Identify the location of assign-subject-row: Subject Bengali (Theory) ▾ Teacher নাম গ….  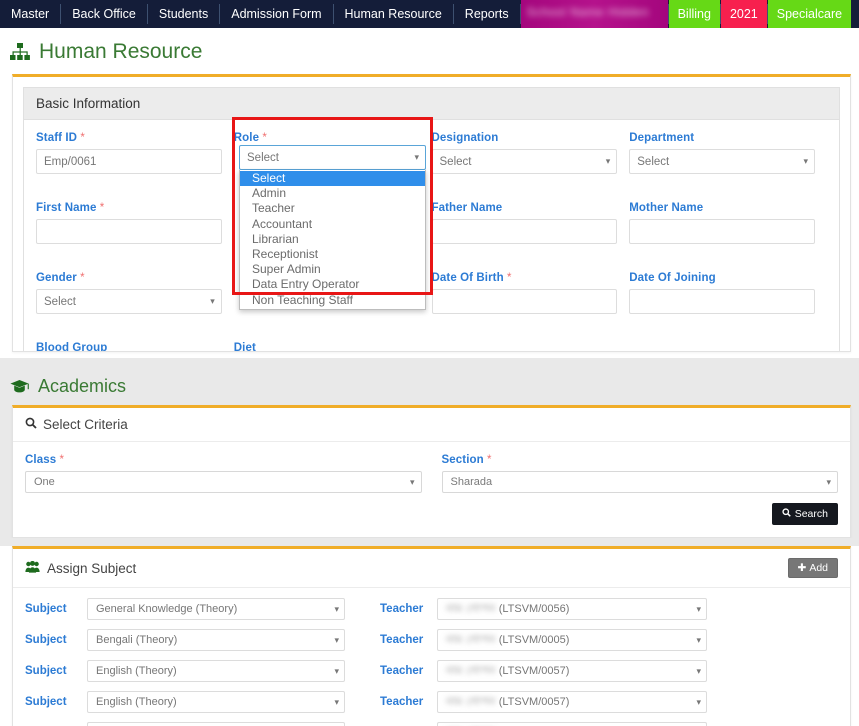
(431, 640).